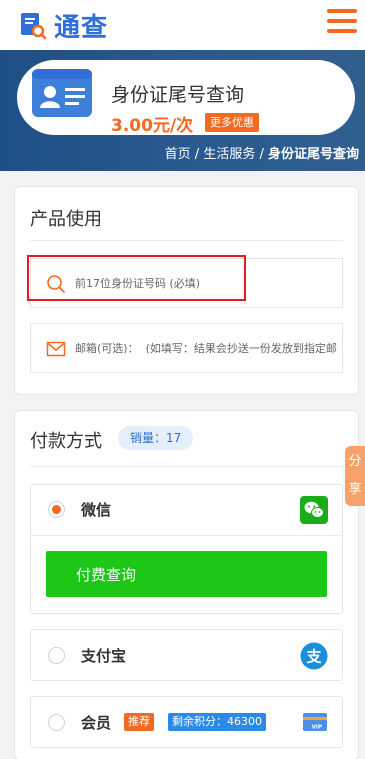 The height and width of the screenshot is (759, 365). Describe the element at coordinates (232, 122) in the screenshot. I see `promo-badge: 更多优惠` at that location.